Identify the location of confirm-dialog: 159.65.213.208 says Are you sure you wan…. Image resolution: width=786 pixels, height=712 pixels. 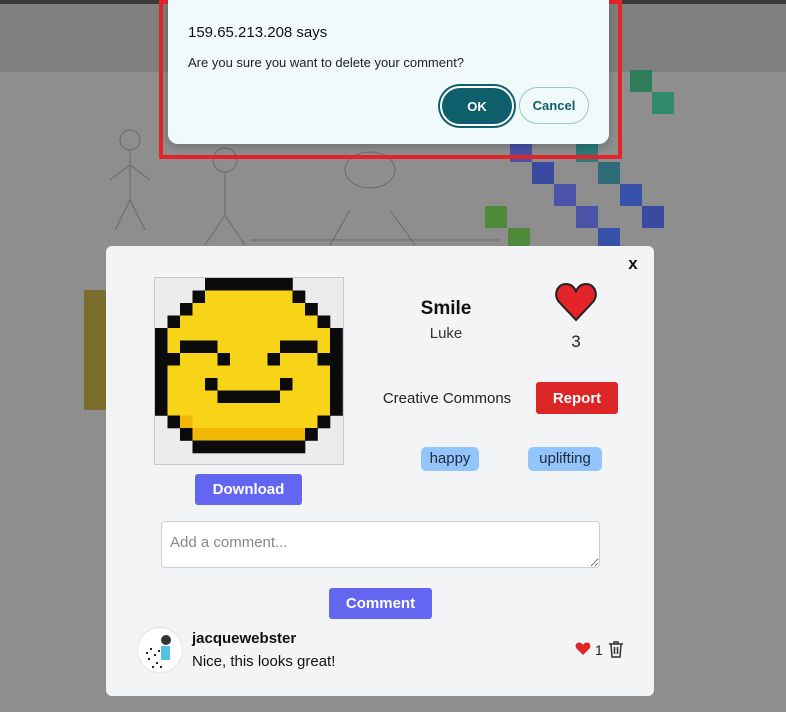
(388, 72).